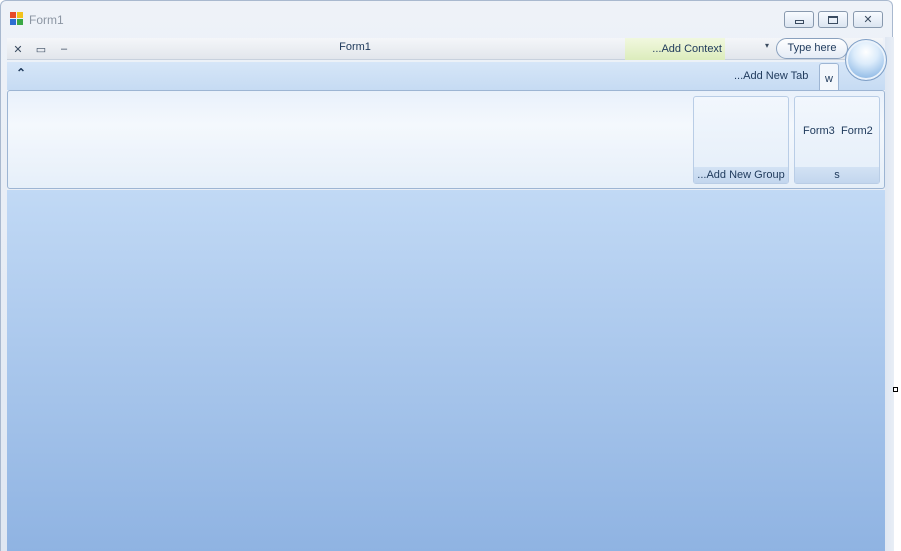  I want to click on add-new-group-caption: ...Add New Group, so click(741, 175).